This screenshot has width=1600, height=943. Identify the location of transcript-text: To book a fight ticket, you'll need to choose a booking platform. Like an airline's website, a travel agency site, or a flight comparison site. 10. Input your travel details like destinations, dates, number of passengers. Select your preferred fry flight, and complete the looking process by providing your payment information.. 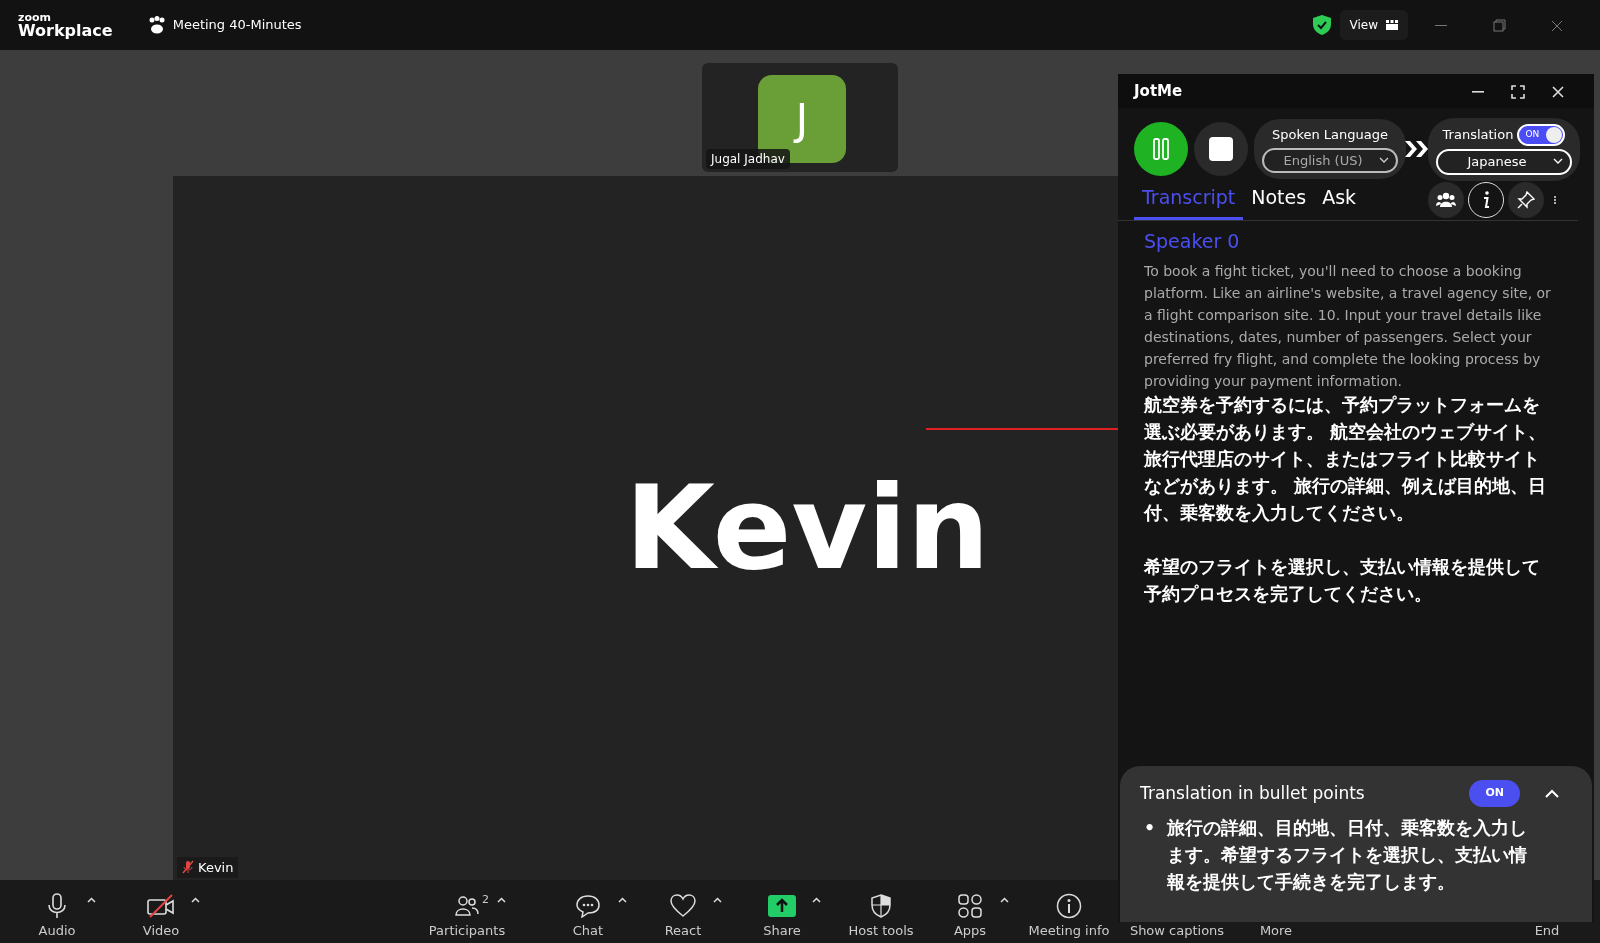
(1348, 326).